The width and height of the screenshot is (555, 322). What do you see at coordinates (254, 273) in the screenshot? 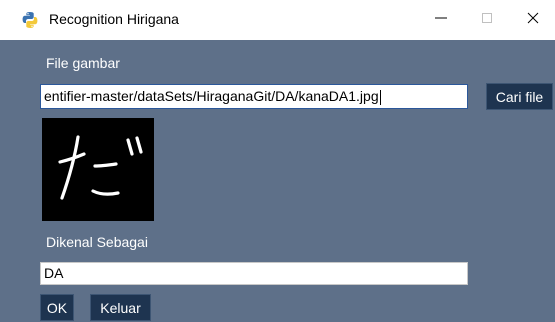
I see `recognized-result-field: DA` at bounding box center [254, 273].